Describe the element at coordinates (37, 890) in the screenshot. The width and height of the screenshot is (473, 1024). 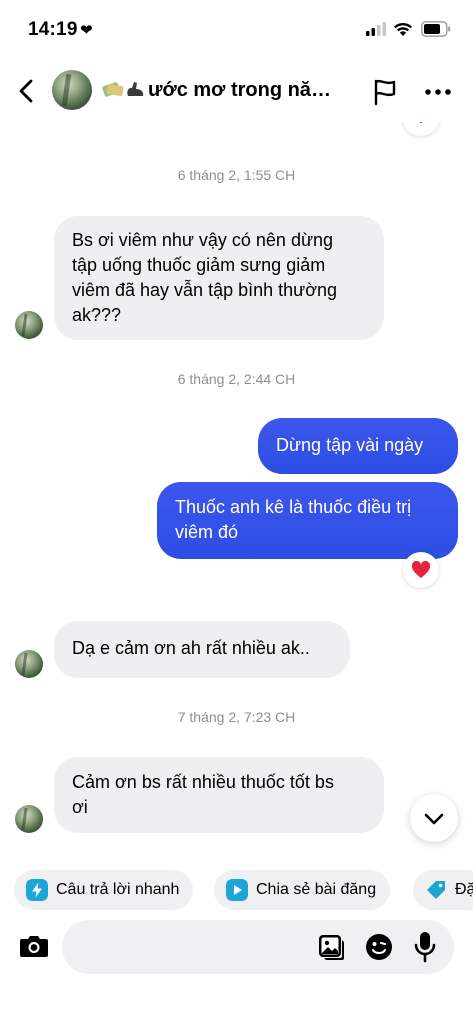
I see `lightning-icon` at that location.